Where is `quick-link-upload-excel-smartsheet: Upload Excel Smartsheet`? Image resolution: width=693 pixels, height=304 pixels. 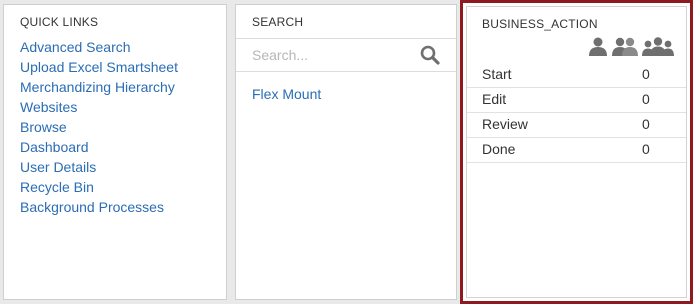 quick-link-upload-excel-smartsheet: Upload Excel Smartsheet is located at coordinates (99, 67).